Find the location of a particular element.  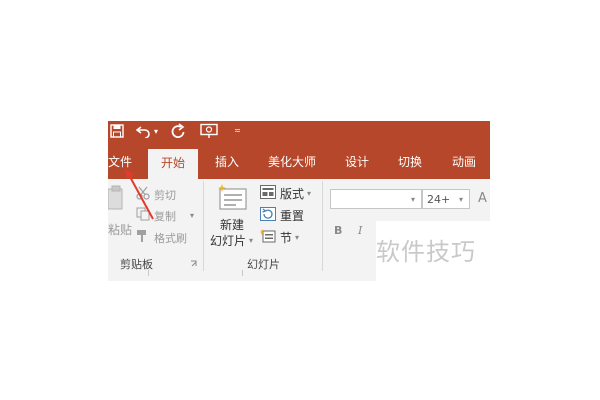

font-size-dropdown-icon: ▾ is located at coordinates (461, 199).